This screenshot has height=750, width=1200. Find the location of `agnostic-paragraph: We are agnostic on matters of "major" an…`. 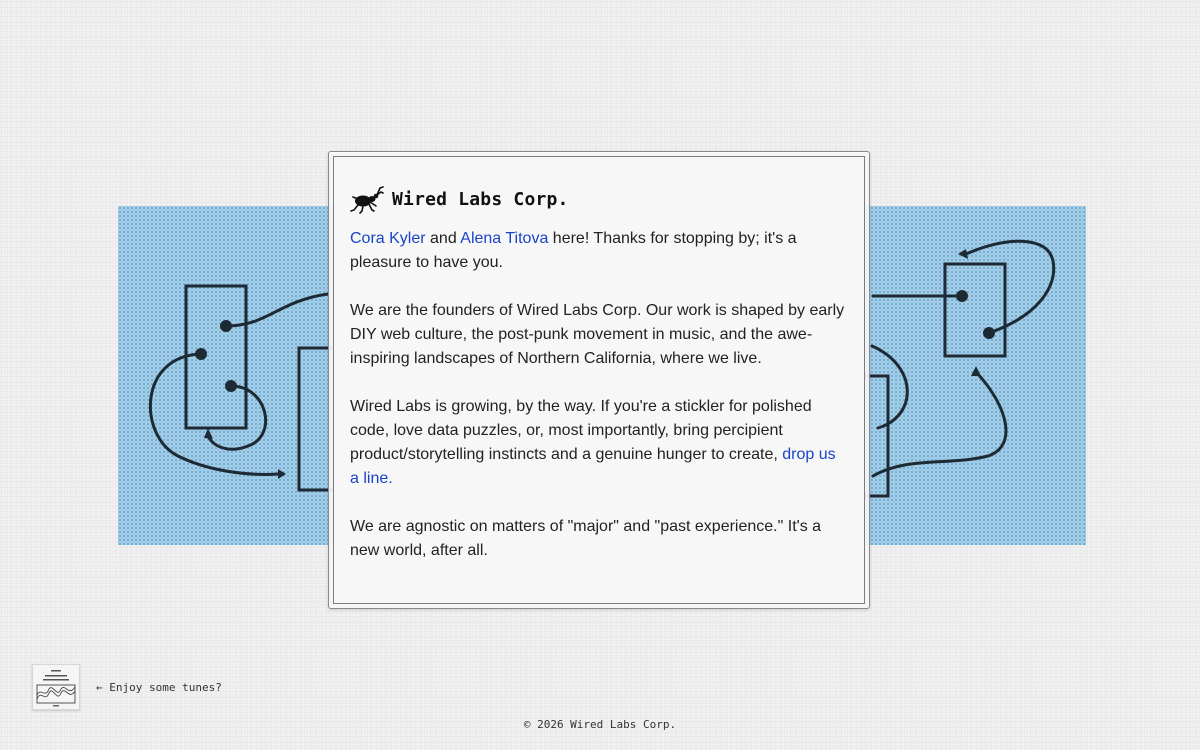

agnostic-paragraph: We are agnostic on matters of "major" an… is located at coordinates (586, 538).